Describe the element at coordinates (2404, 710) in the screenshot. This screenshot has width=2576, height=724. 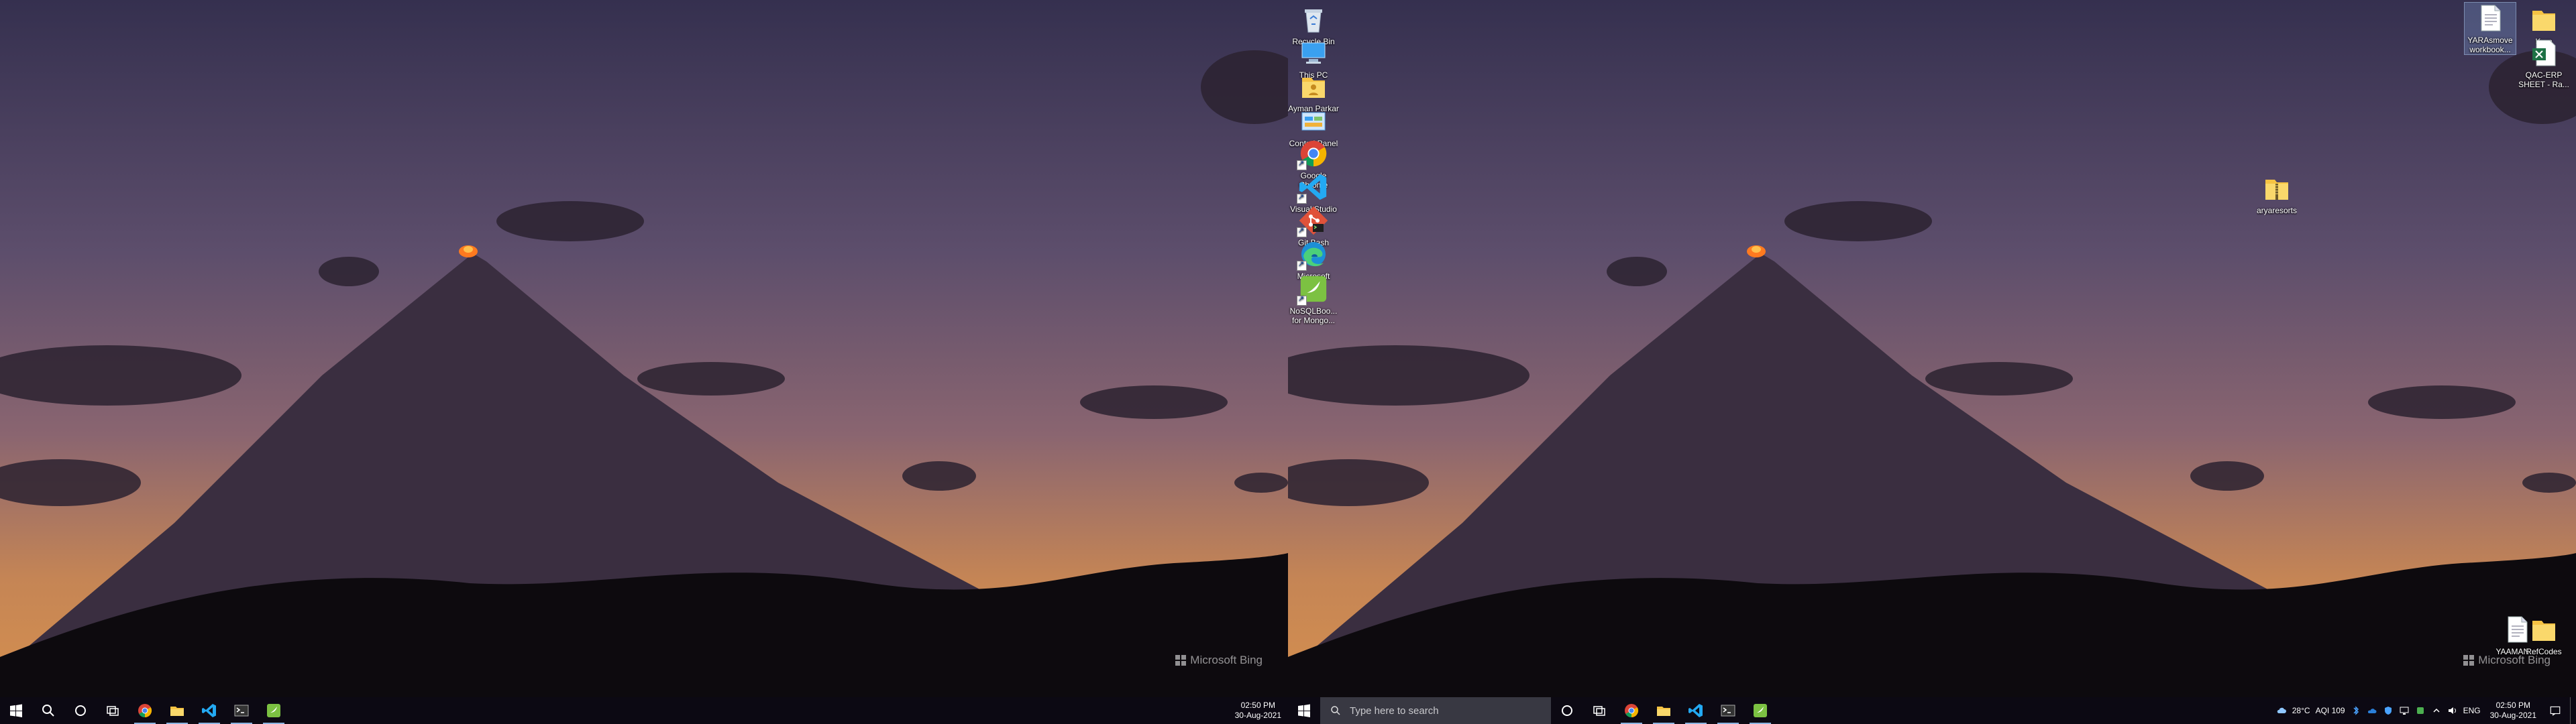
I see `network-icon` at that location.